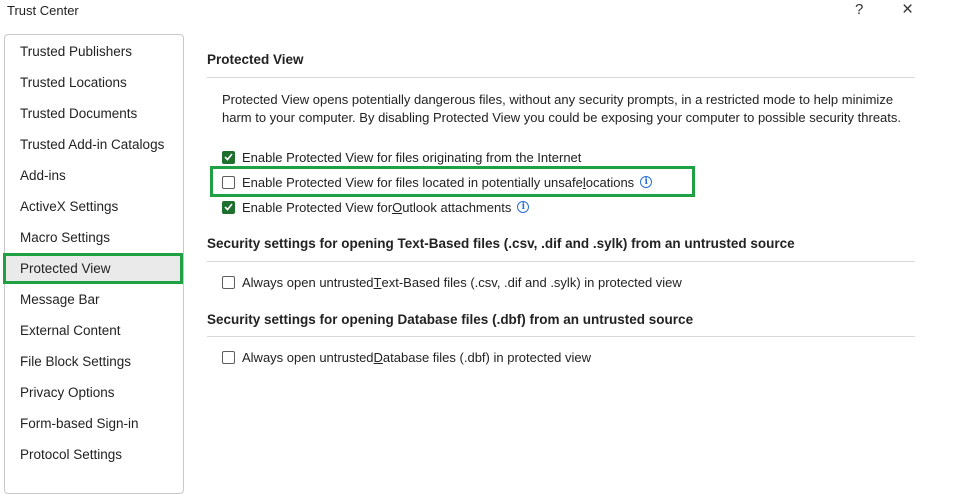 The height and width of the screenshot is (494, 956). What do you see at coordinates (94, 300) in the screenshot?
I see `sidebar-item-message-bar: Message Bar` at bounding box center [94, 300].